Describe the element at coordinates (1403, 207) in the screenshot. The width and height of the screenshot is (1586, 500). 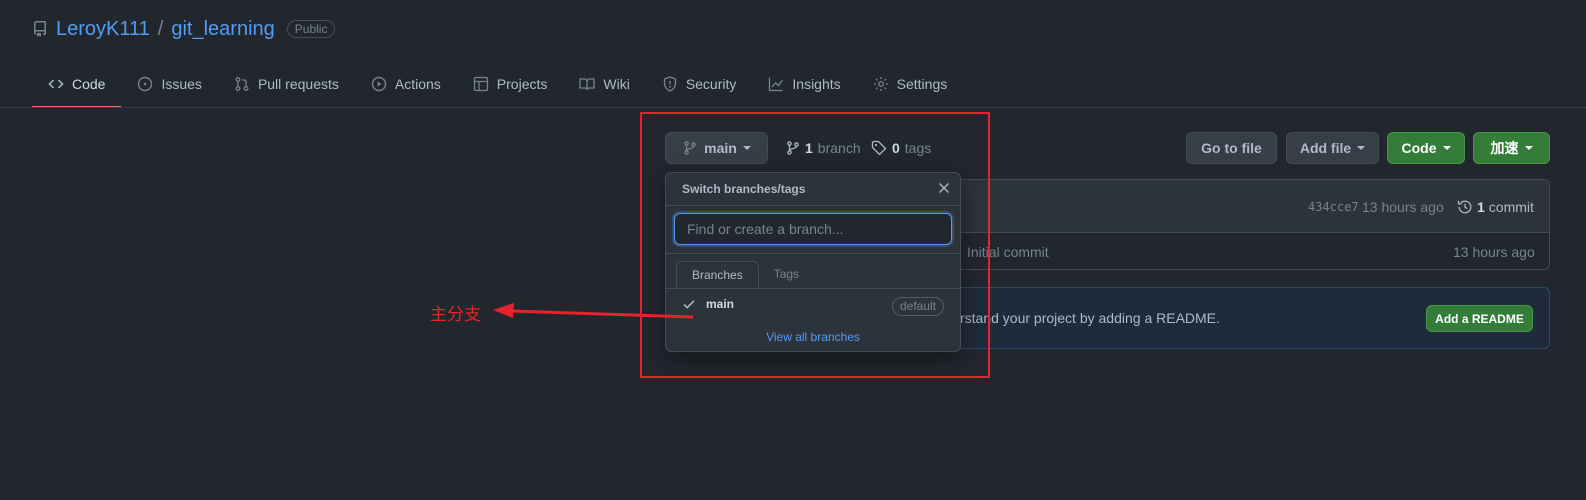
I see `commit-time: 13 hours ago` at that location.